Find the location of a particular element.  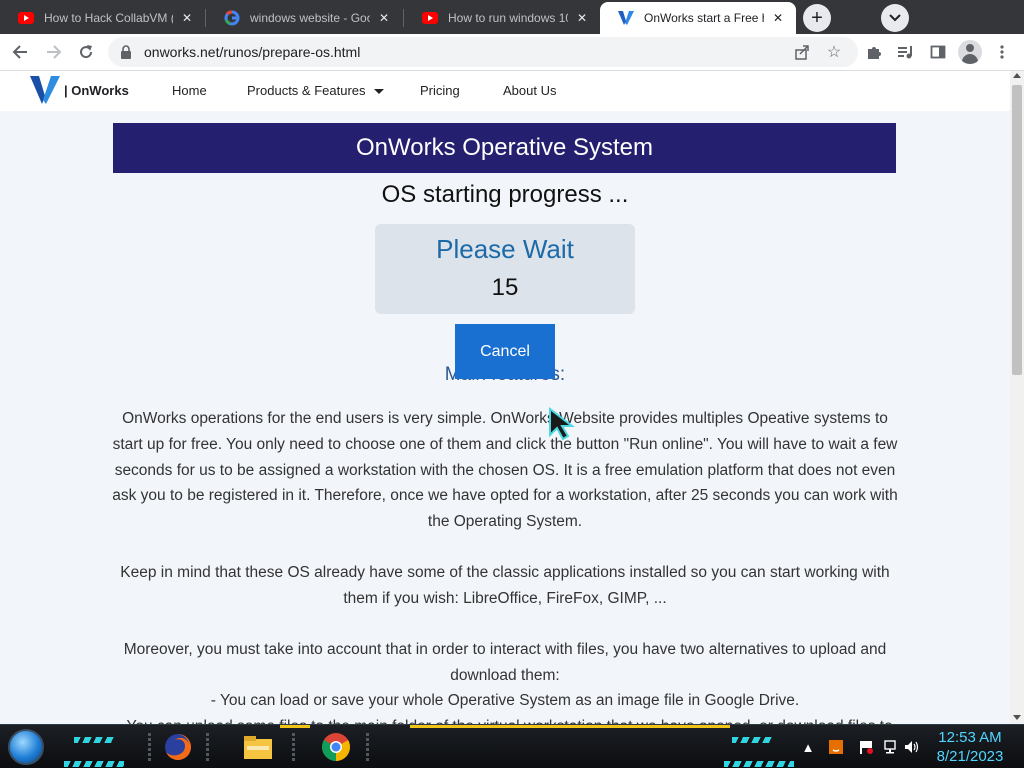

volume-icon is located at coordinates (912, 747).